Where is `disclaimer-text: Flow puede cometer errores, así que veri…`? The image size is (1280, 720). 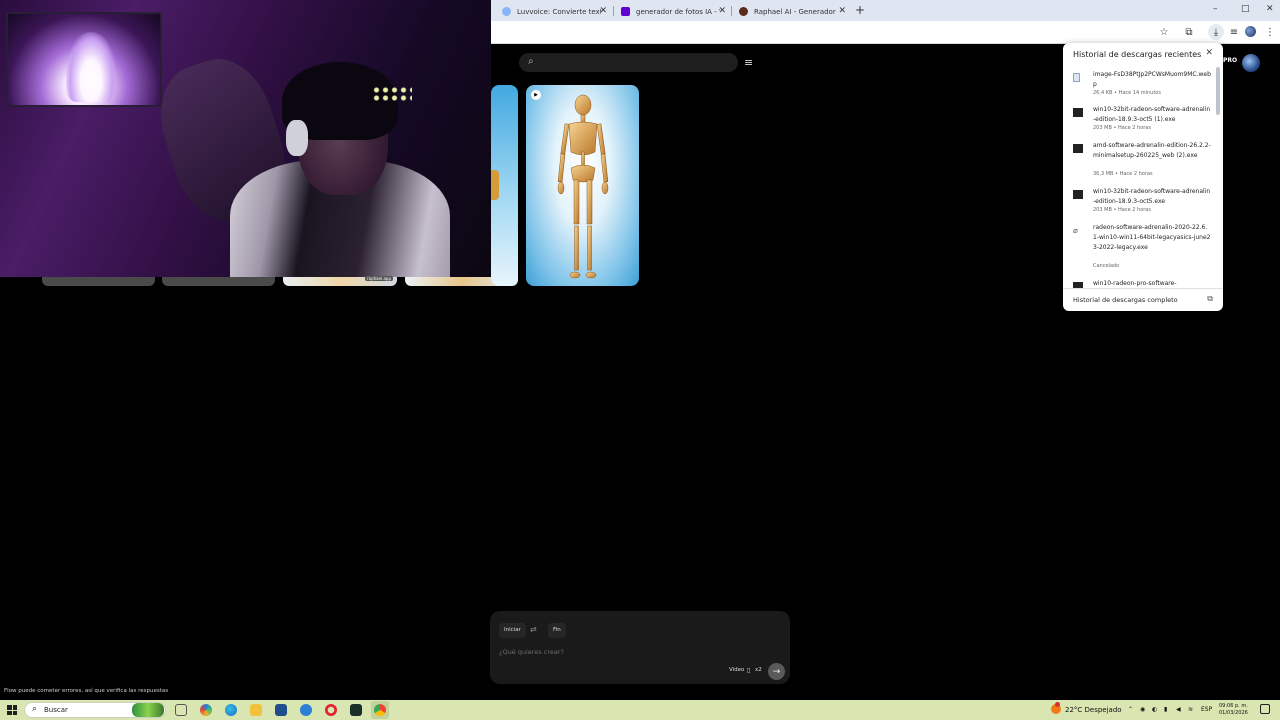 disclaimer-text: Flow puede cometer errores, así que veri… is located at coordinates (86, 691).